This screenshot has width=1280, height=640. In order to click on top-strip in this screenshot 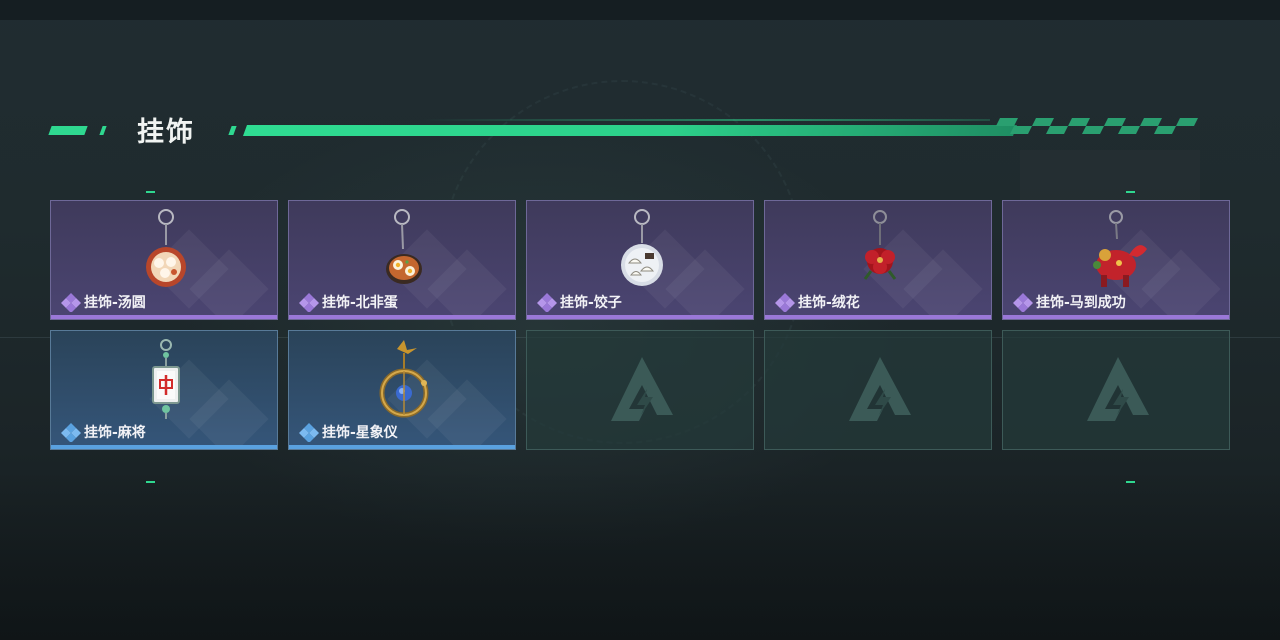, I will do `click(640, 10)`.